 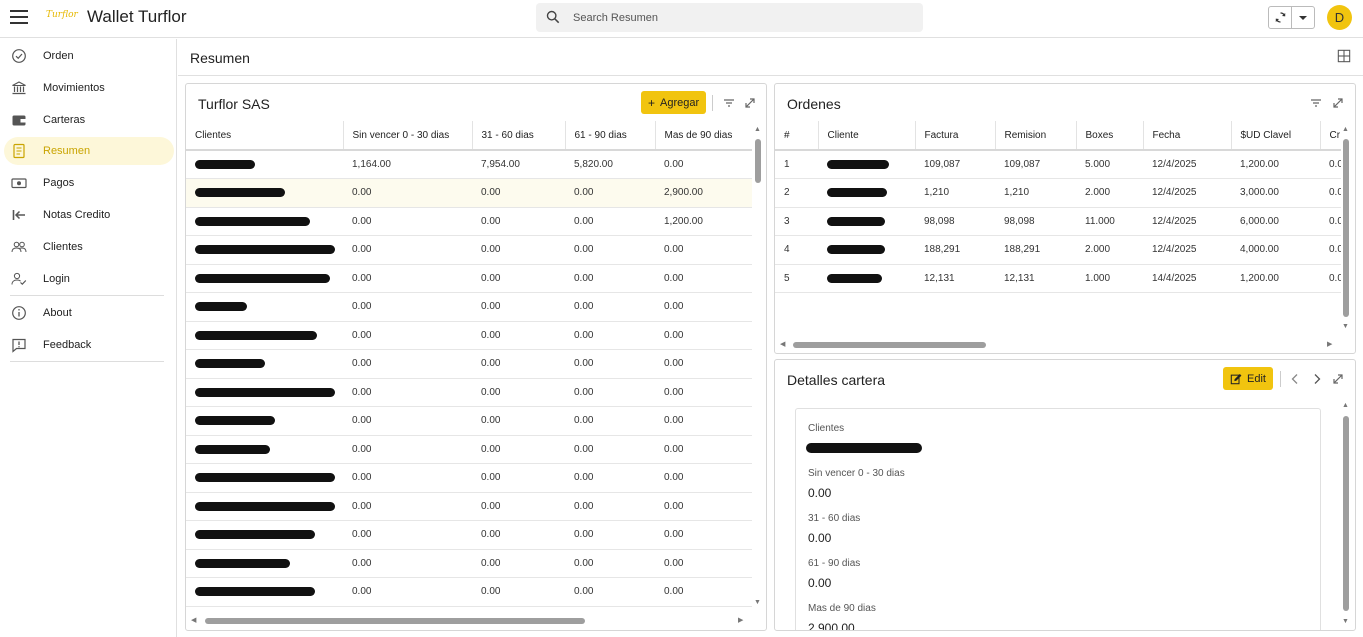 What do you see at coordinates (1187, 278) in the screenshot?
I see `table-cell: 14/4/2025` at bounding box center [1187, 278].